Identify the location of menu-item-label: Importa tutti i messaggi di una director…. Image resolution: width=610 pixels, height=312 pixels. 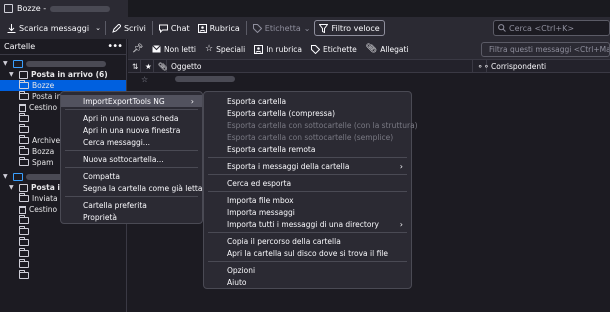
(303, 224).